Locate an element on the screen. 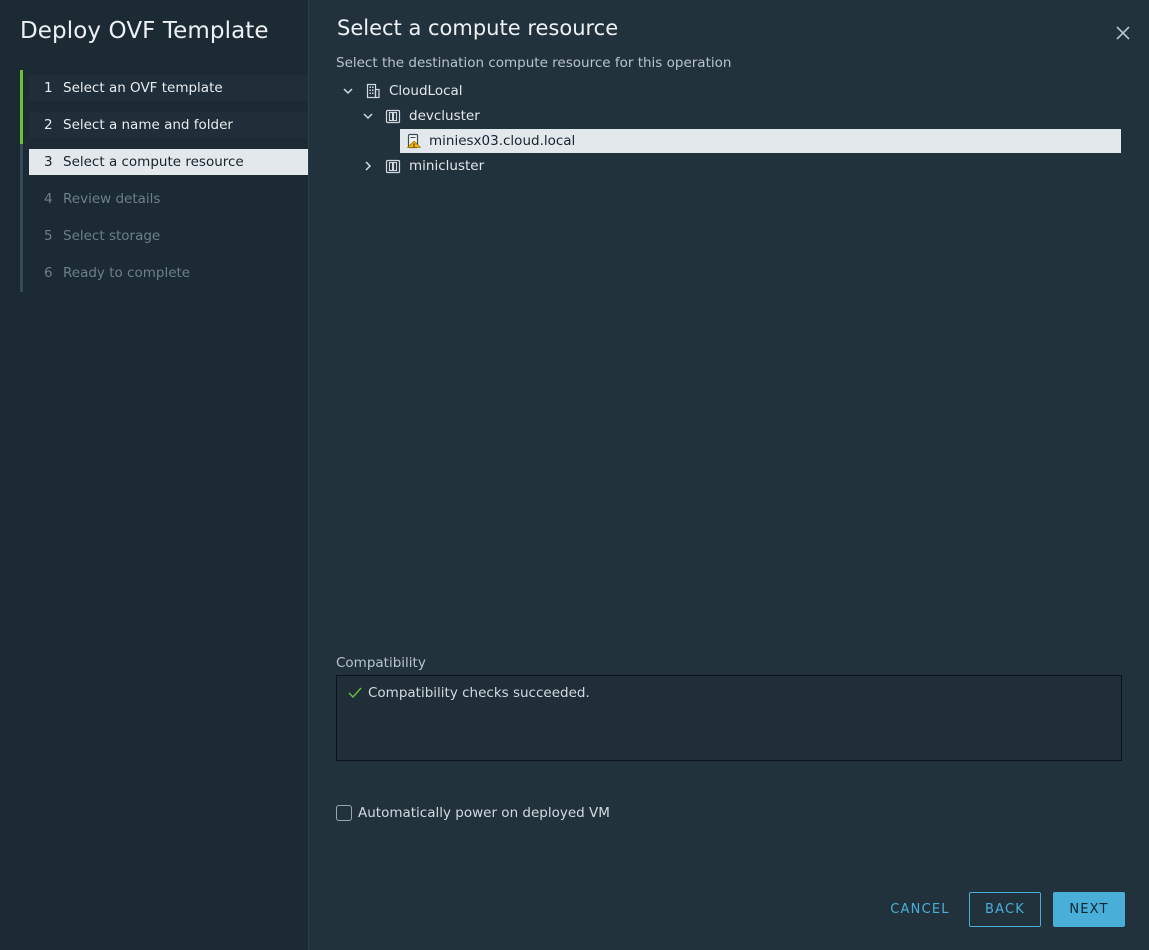 The image size is (1149, 950). step-label: Select a compute resource is located at coordinates (153, 162).